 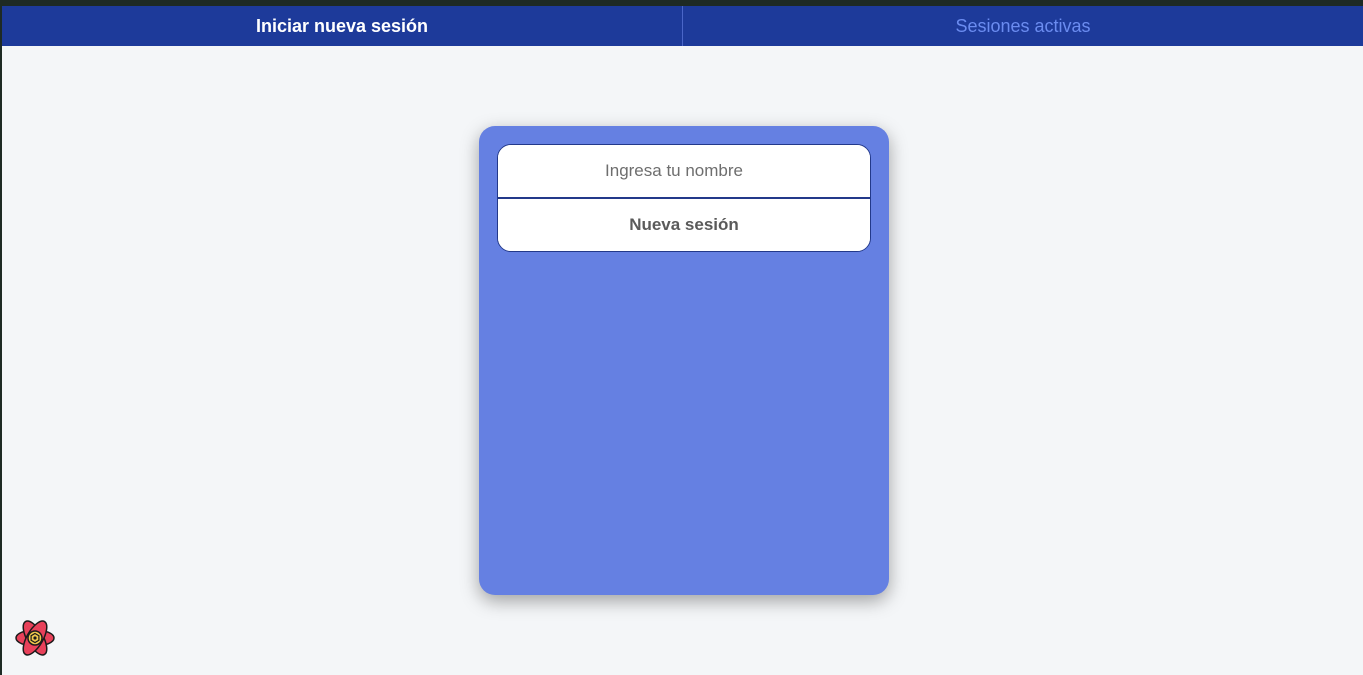 I want to click on name-input, so click(x=684, y=172).